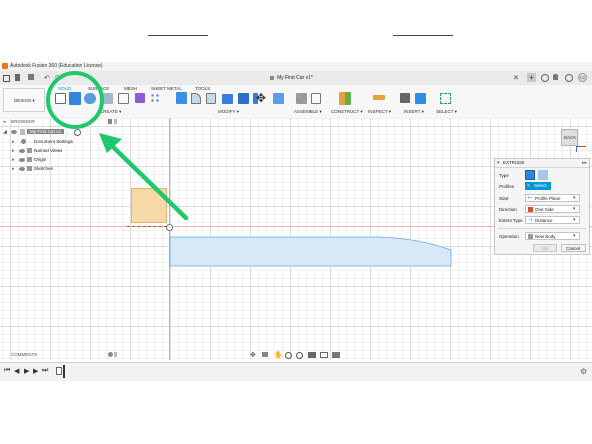 The width and height of the screenshot is (592, 444). What do you see at coordinates (90, 98) in the screenshot?
I see `revolve-icon` at bounding box center [90, 98].